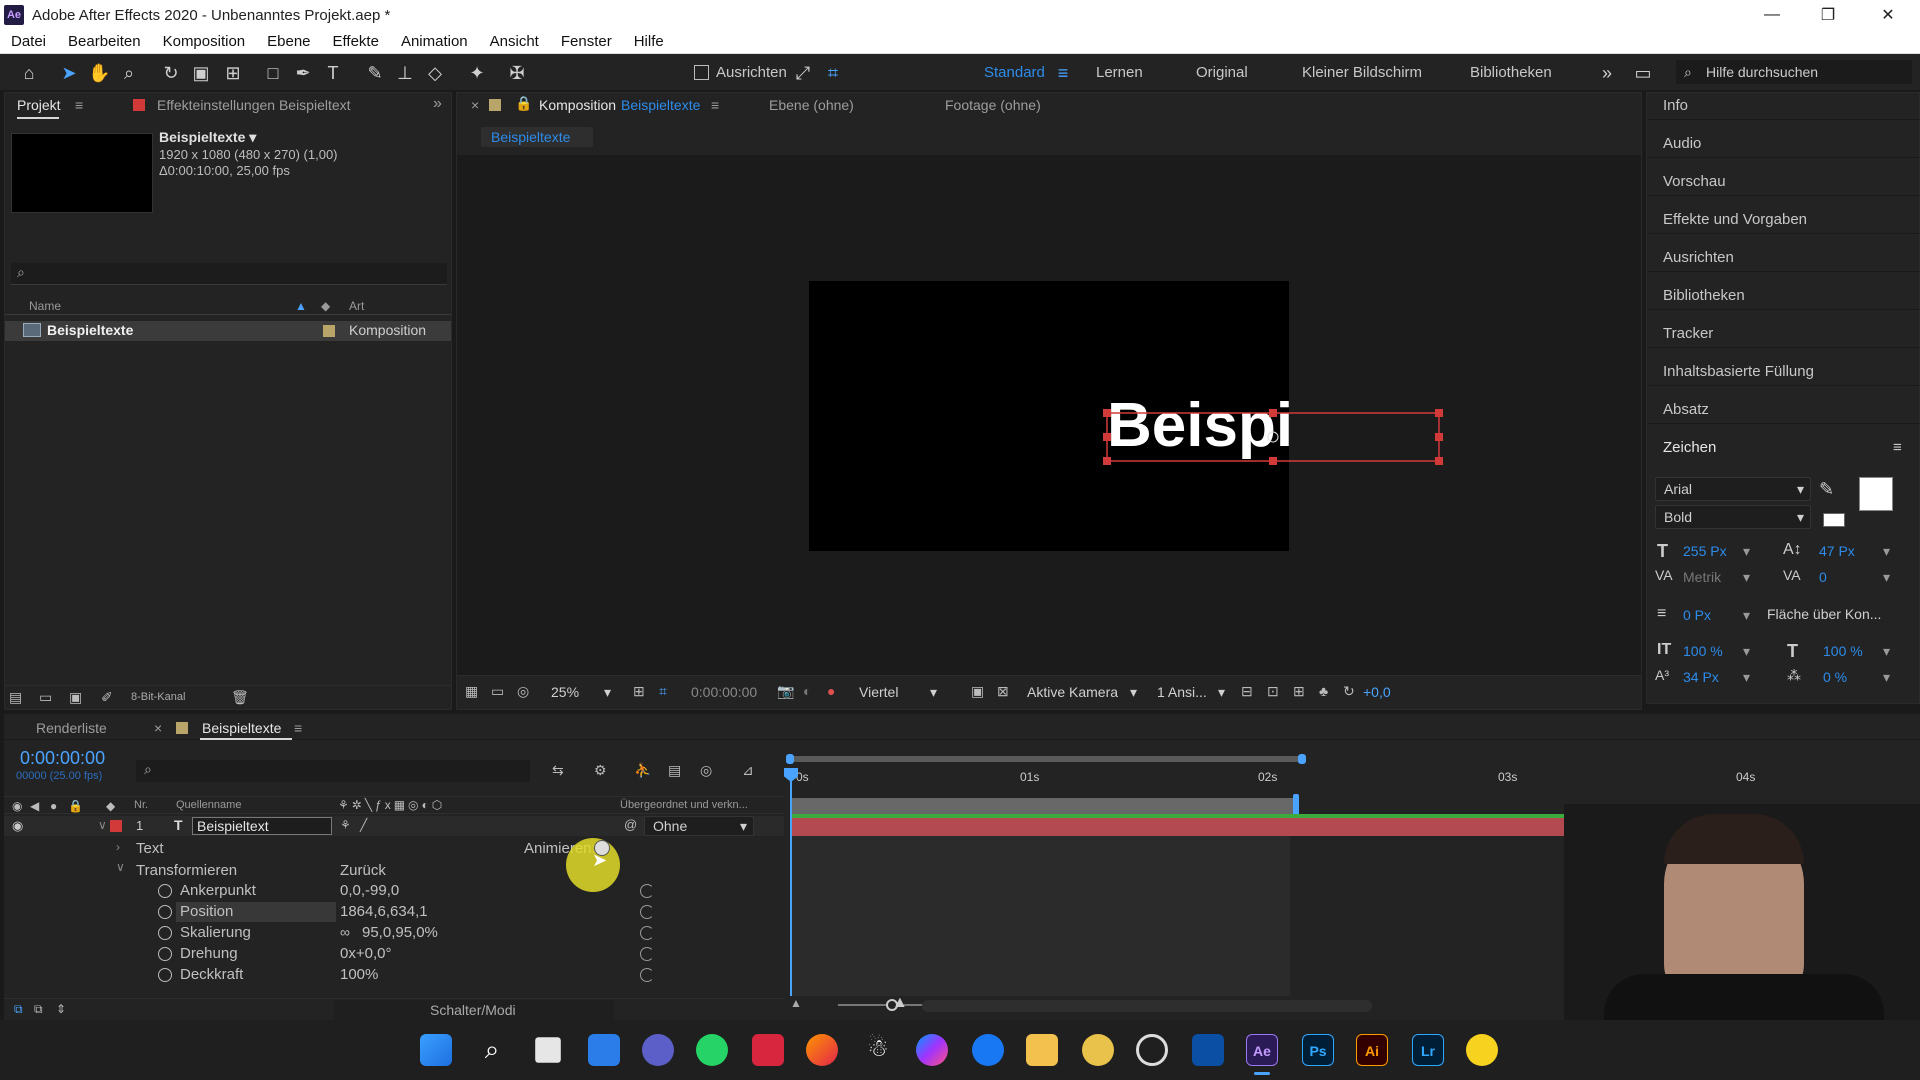  Describe the element at coordinates (104, 41) in the screenshot. I see `menu-bearbeiten: Bearbeiten` at that location.